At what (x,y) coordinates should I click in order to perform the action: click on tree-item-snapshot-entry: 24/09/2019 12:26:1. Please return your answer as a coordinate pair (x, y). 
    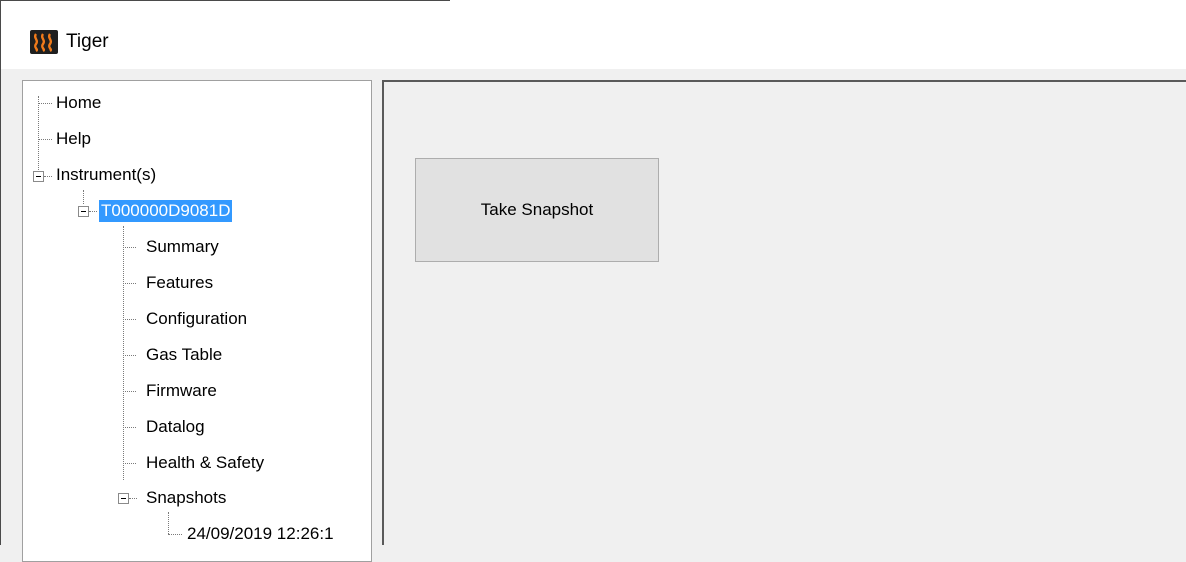
    Looking at the image, I should click on (277, 534).